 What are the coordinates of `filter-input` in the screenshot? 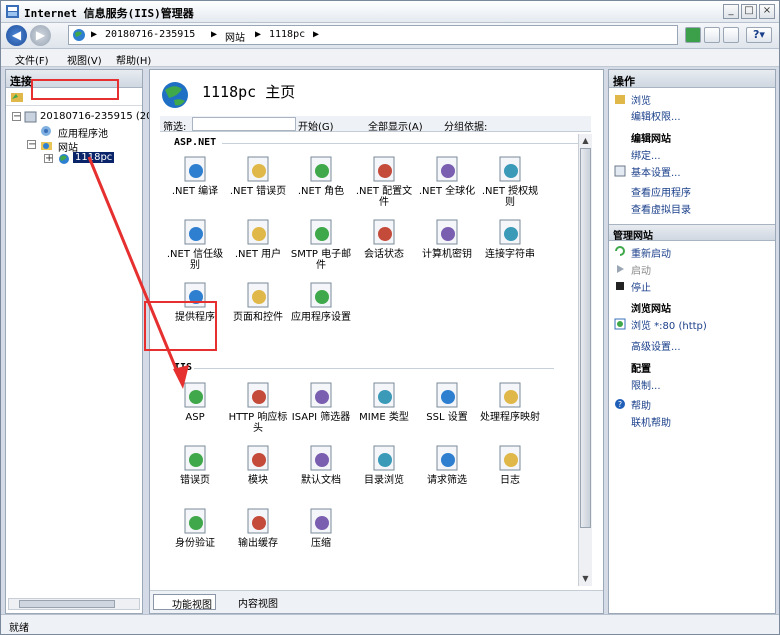 It's located at (244, 124).